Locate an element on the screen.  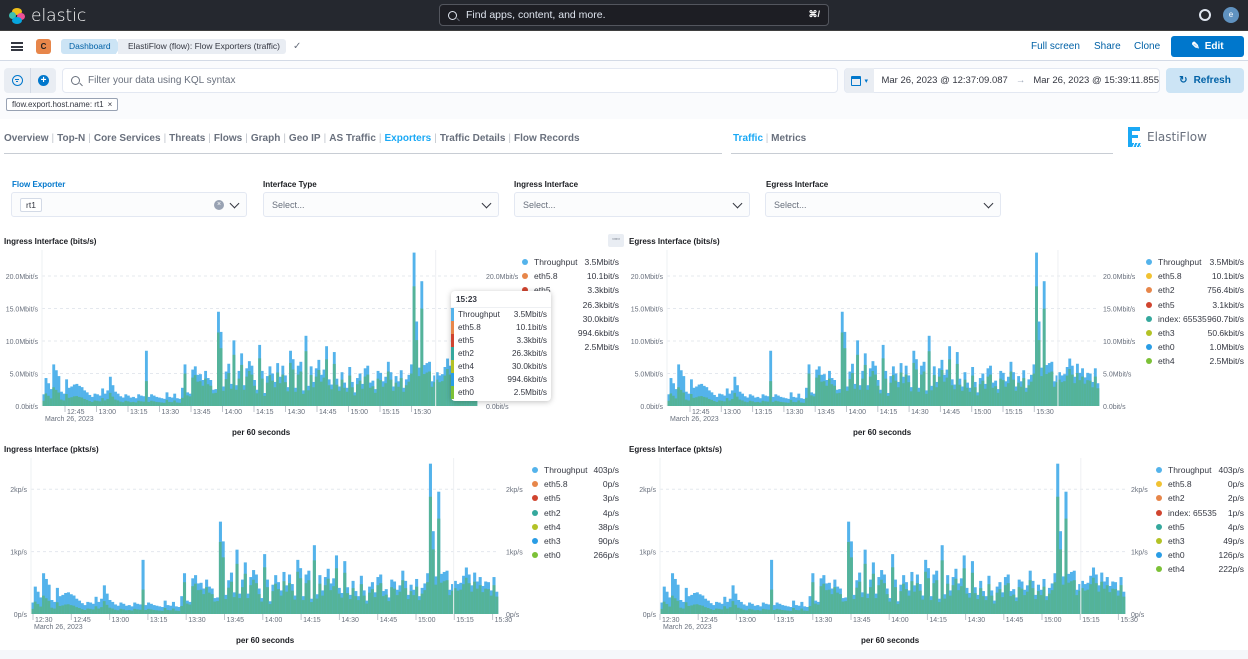
legend-item: eth2 2p/s is located at coordinates (1200, 498).